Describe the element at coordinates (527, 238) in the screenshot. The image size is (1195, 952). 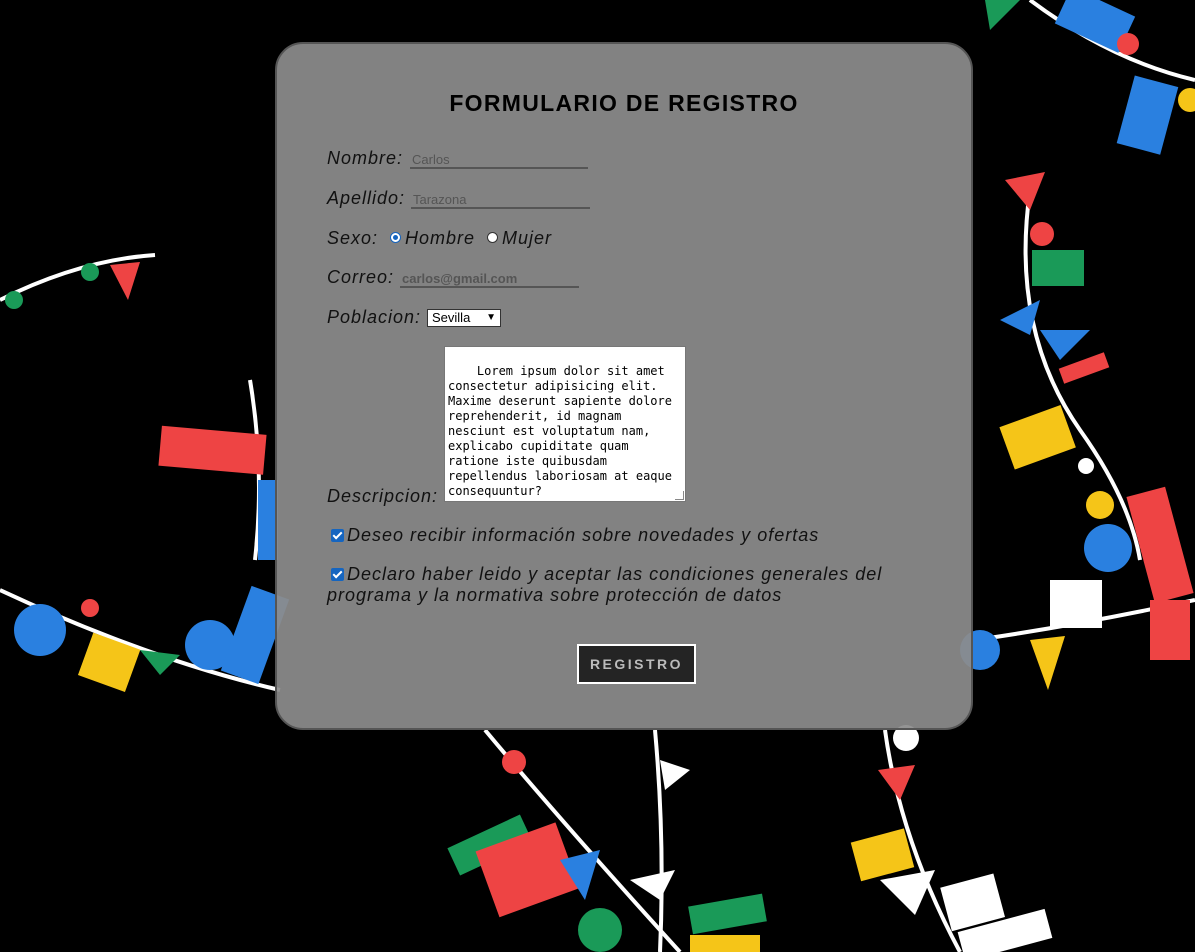
I see `radio-mujer-label: Mujer` at that location.